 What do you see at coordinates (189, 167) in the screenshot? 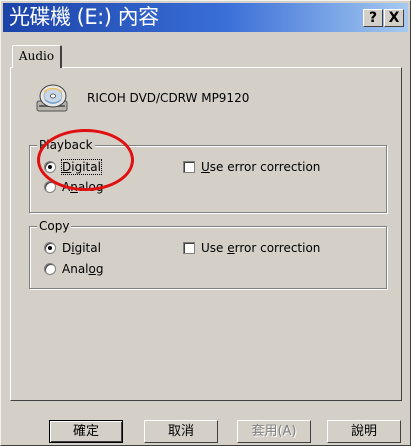
I see `playback-error-correction-checkbox` at bounding box center [189, 167].